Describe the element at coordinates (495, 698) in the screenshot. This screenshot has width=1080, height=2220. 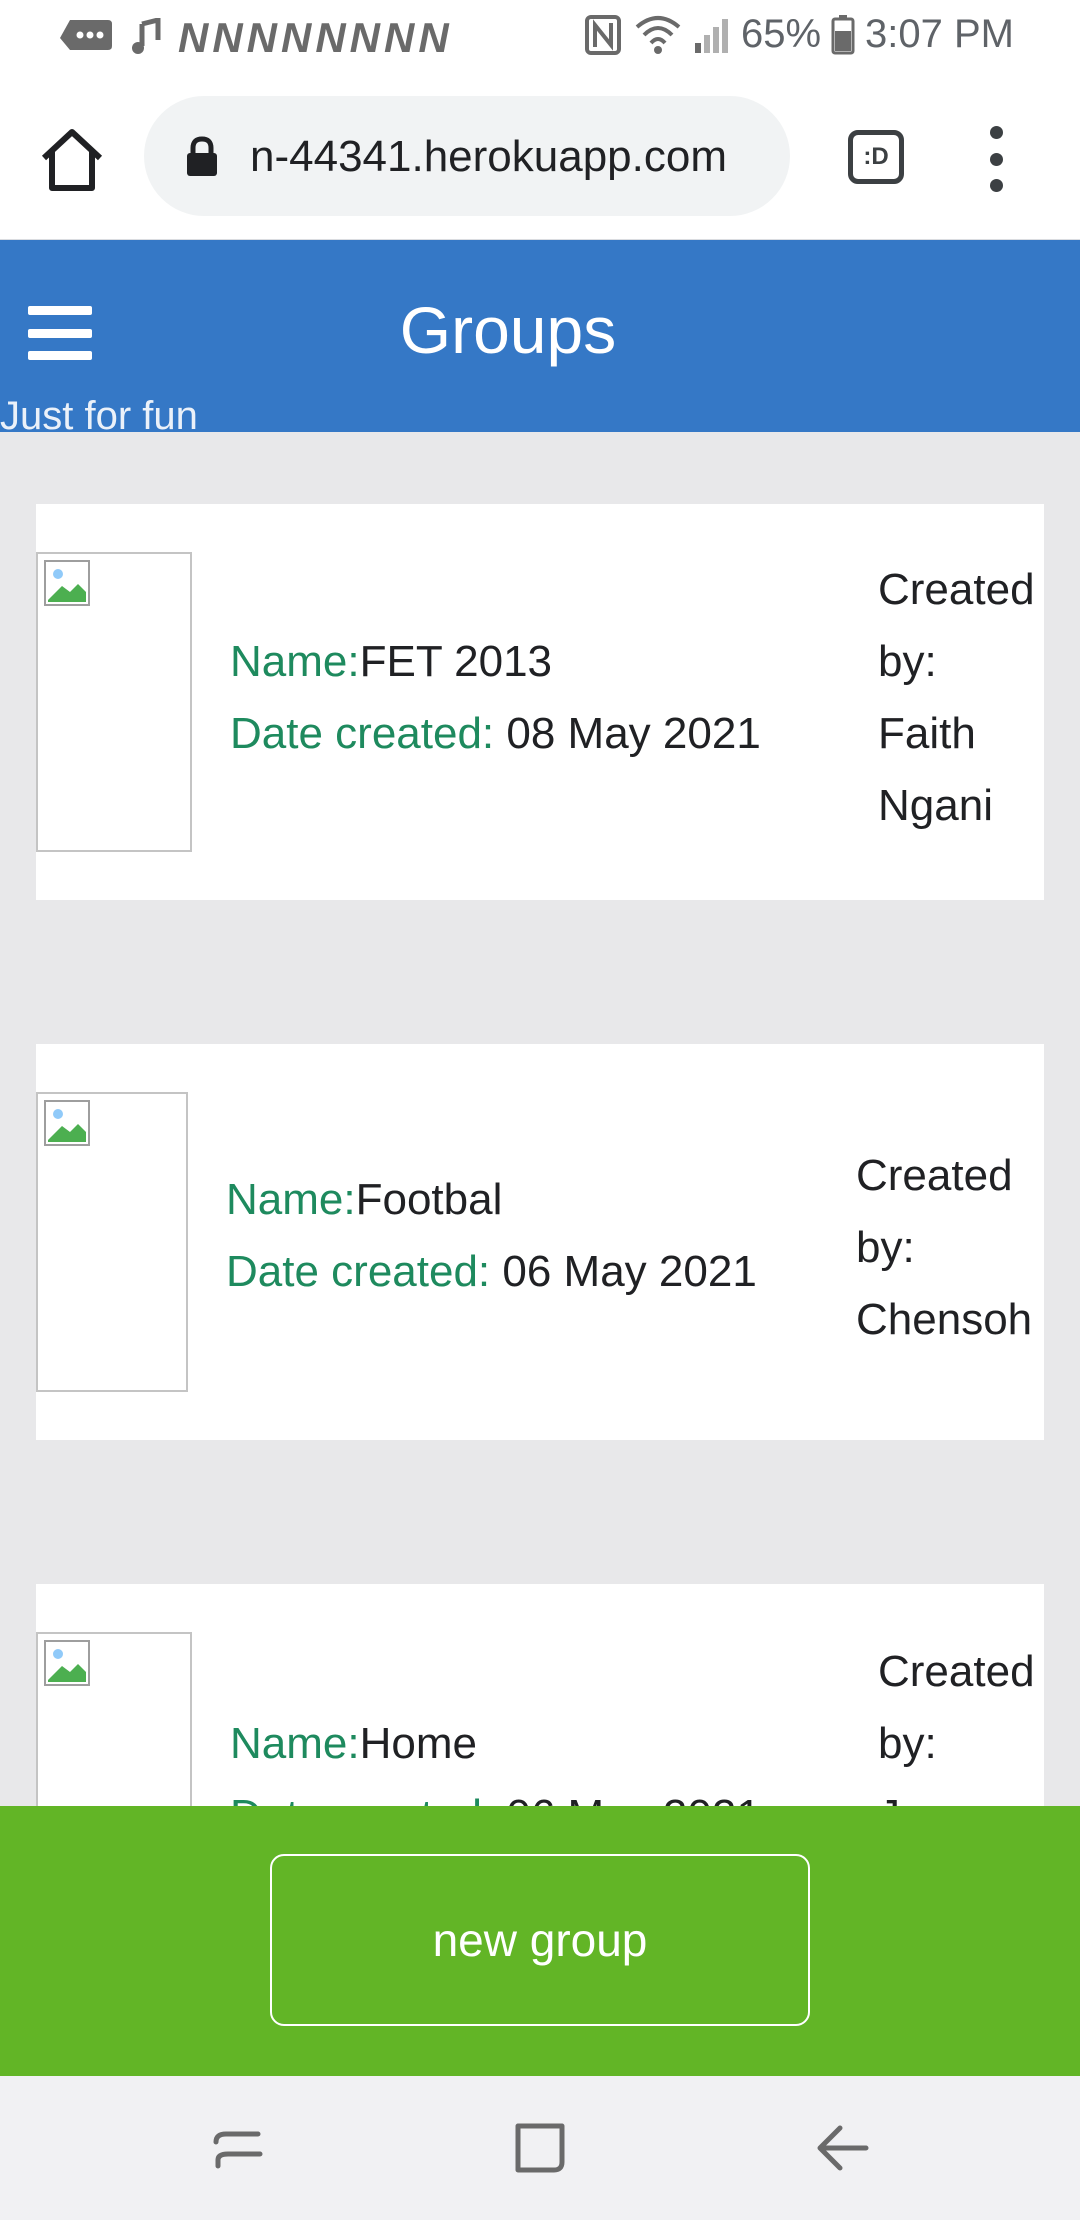
I see `group-info: Name:FET 2013 Date created: 08 May 2021` at that location.